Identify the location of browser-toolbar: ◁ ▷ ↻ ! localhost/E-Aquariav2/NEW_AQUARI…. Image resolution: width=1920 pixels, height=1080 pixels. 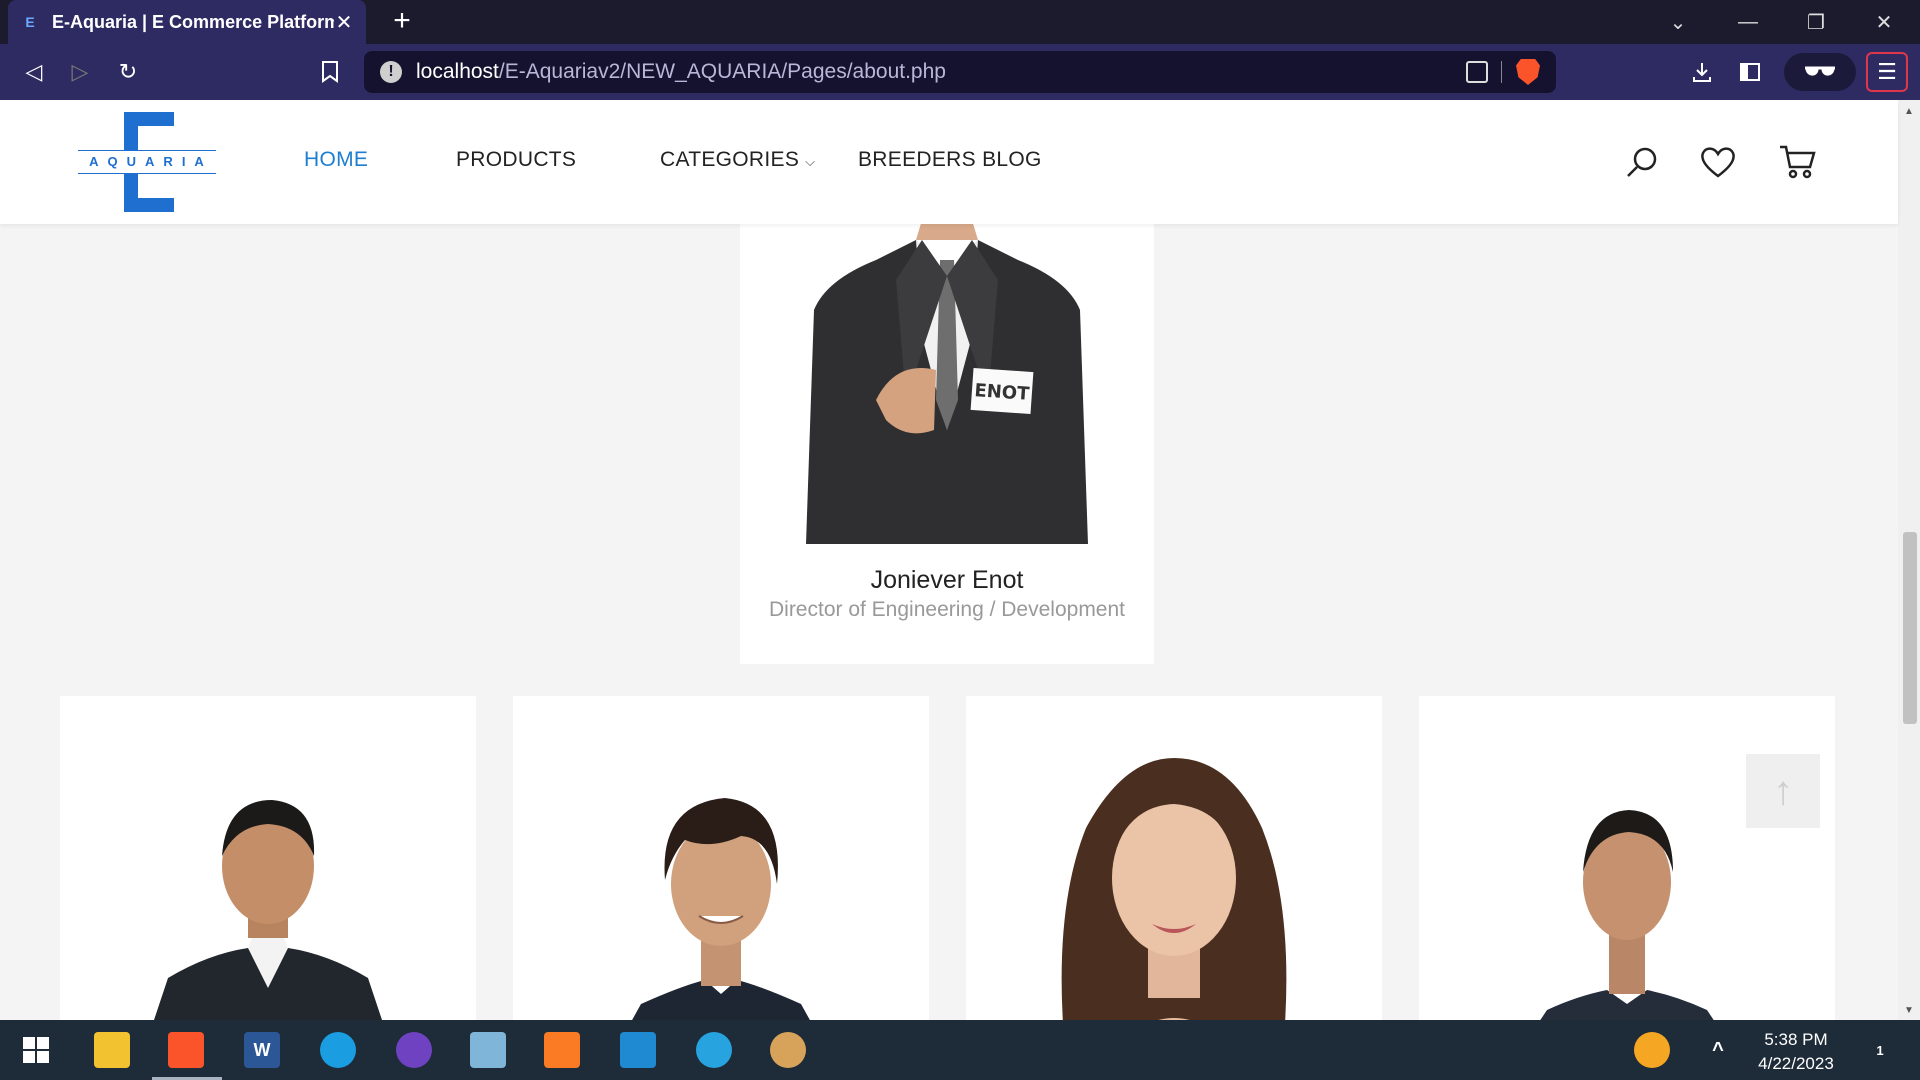
(960, 72).